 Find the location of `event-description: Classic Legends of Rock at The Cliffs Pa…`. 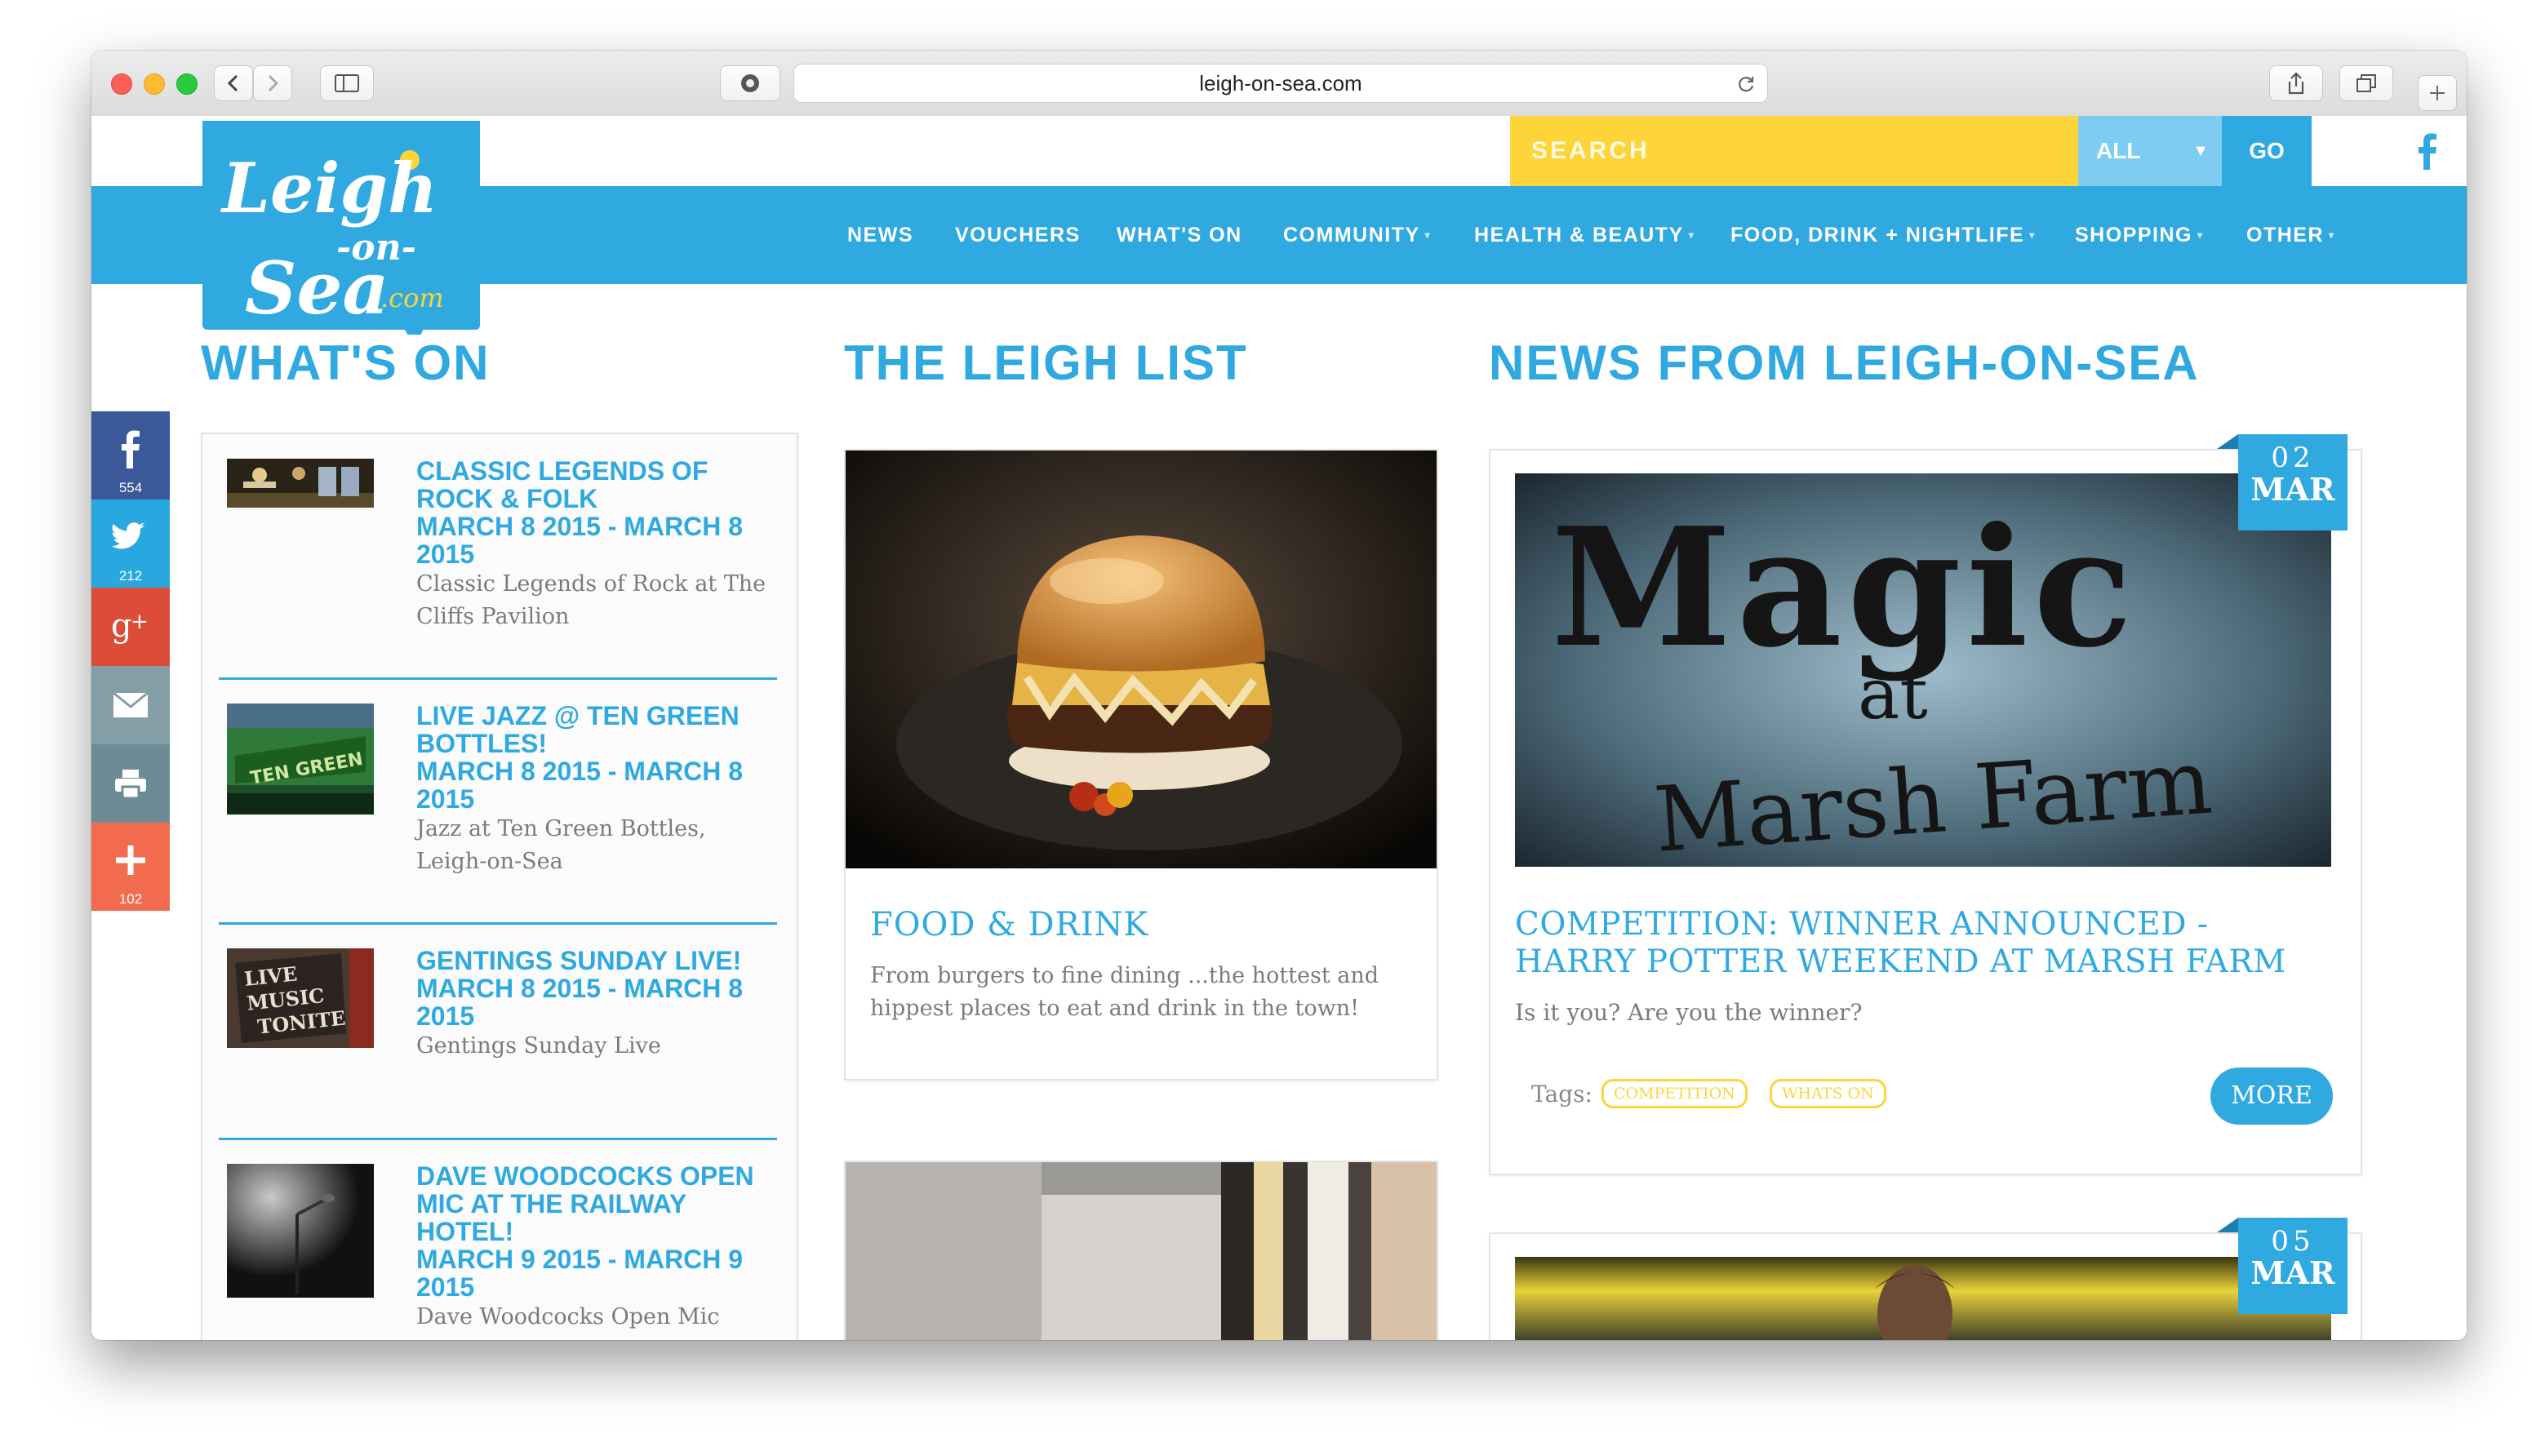

event-description: Classic Legends of Rock at The Cliffs Pa… is located at coordinates (591, 600).